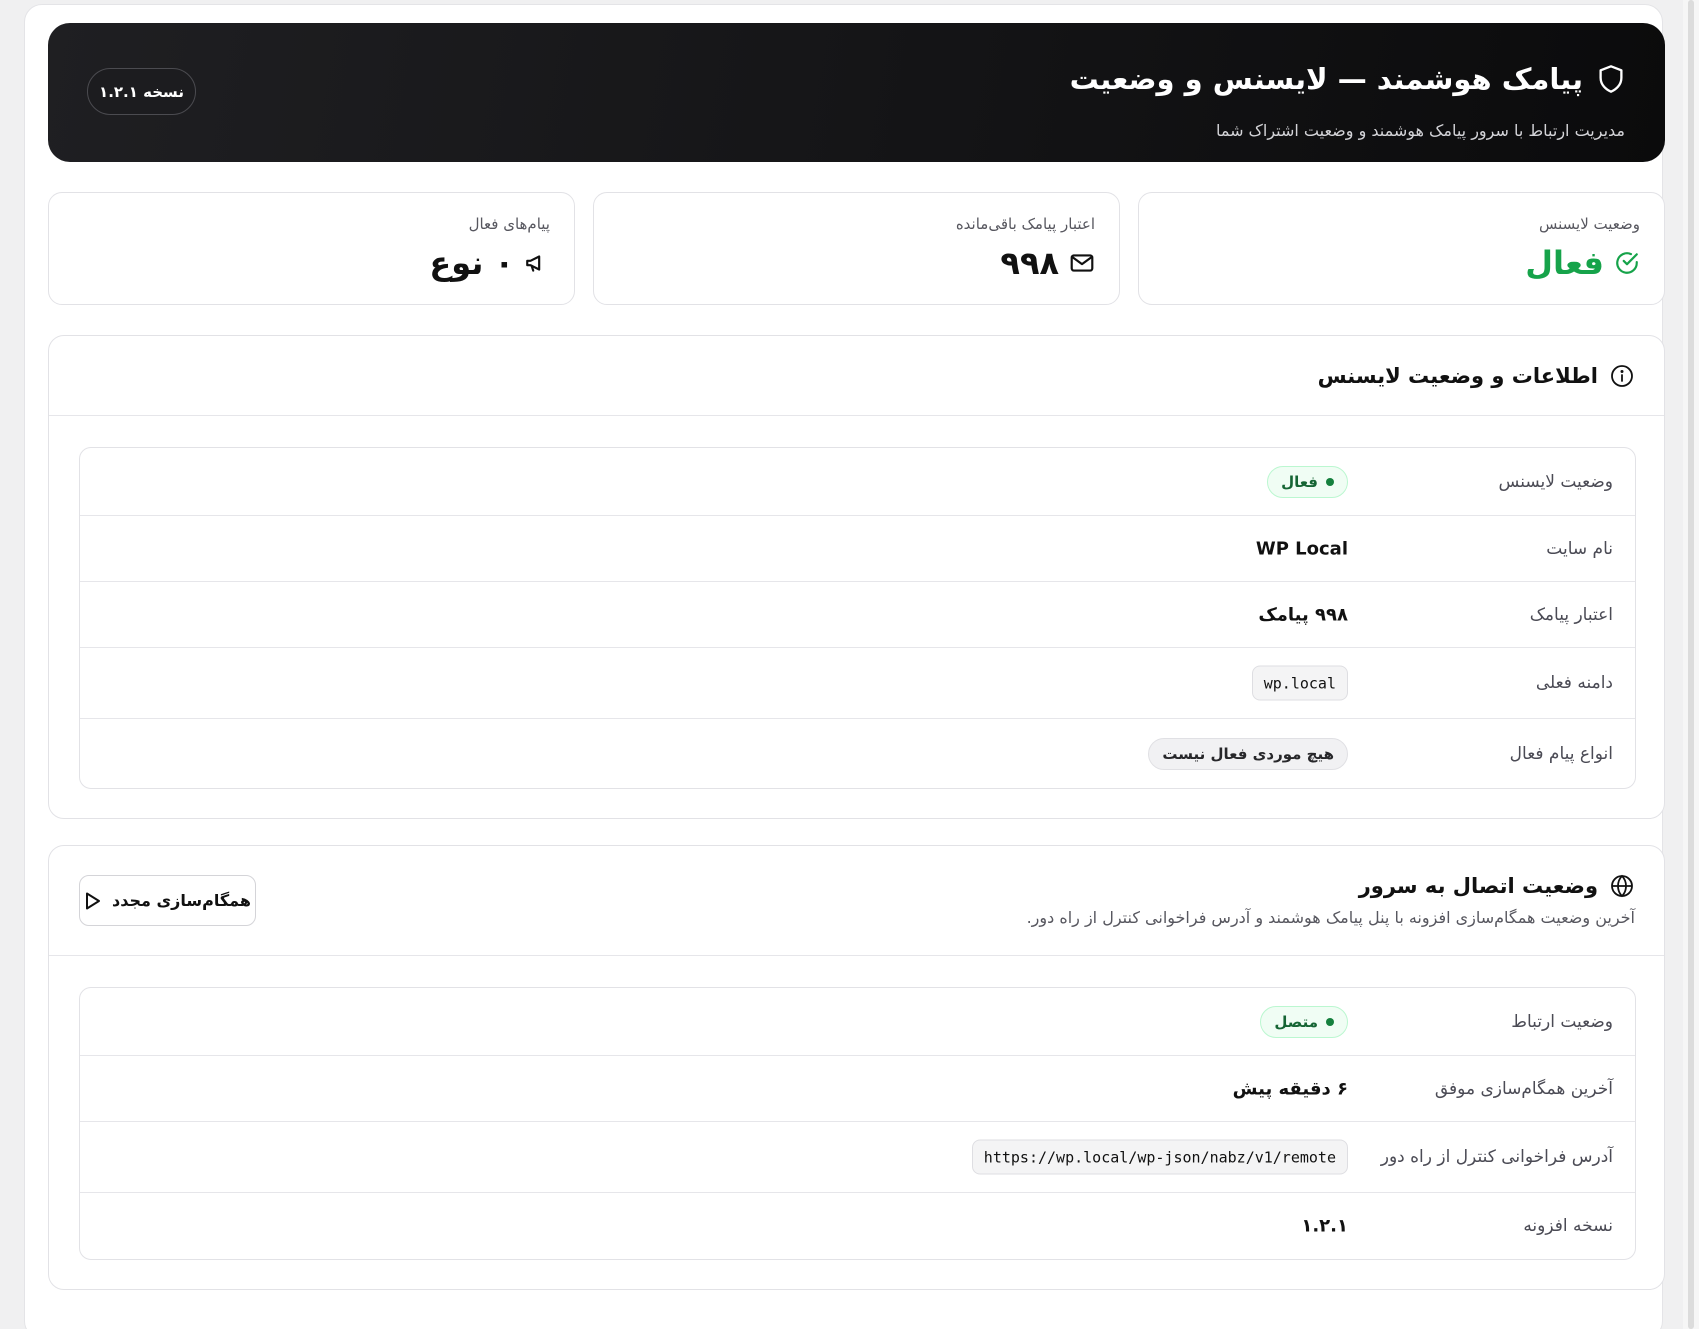 This screenshot has width=1699, height=1329. I want to click on row-value: هیچ موردی فعال نیست, so click(1248, 753).